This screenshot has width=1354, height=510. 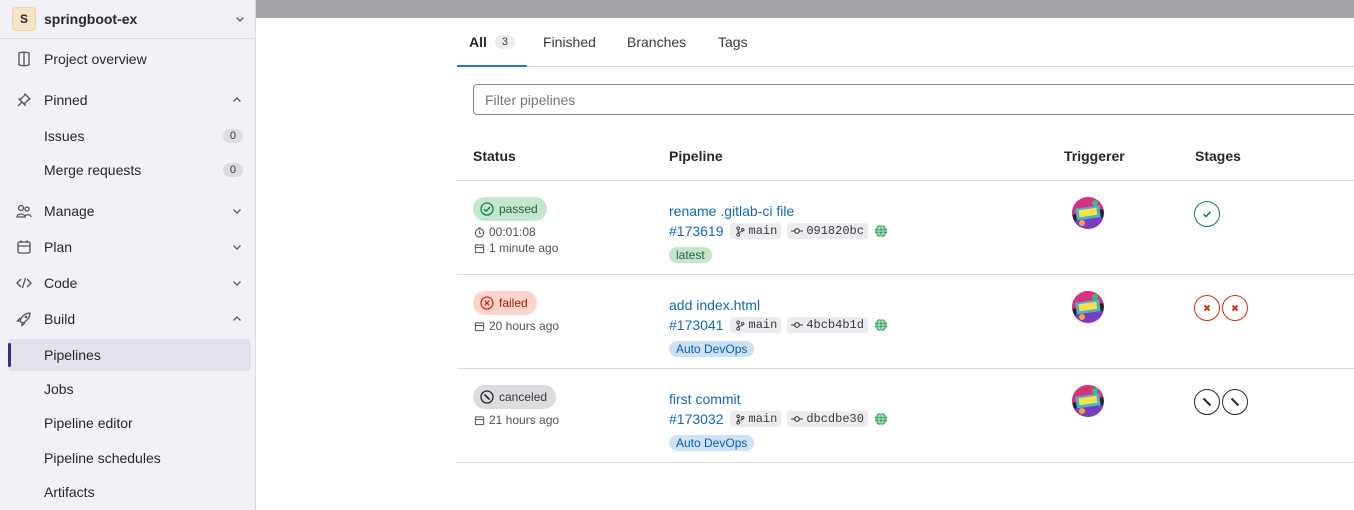 I want to click on pipeline-id-link: #173032, so click(x=696, y=419).